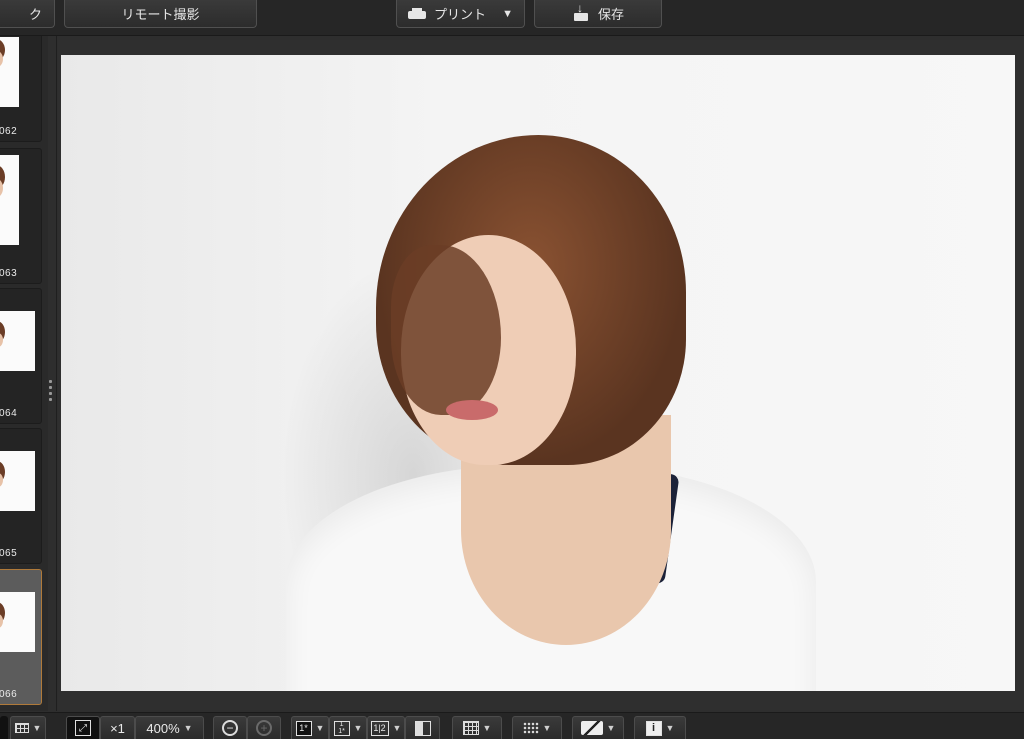 The width and height of the screenshot is (1024, 739). I want to click on thumbnail-064: 064, so click(21, 356).